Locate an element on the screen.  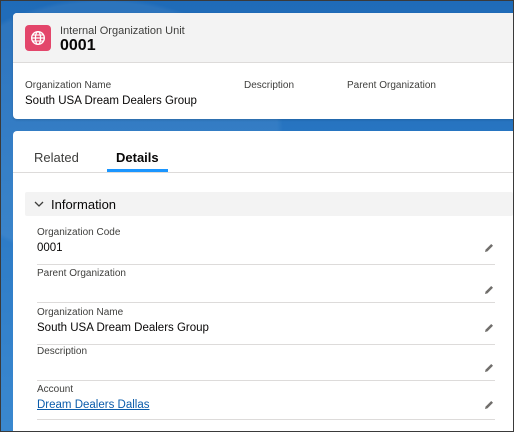
field-organization-code: Organization Code 0001 is located at coordinates (266, 246).